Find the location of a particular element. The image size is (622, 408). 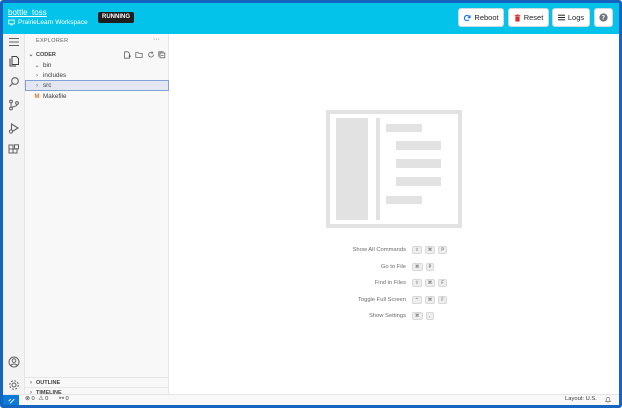

shortcut-row: Find in Files ⇧ ⌘ F is located at coordinates (394, 284).